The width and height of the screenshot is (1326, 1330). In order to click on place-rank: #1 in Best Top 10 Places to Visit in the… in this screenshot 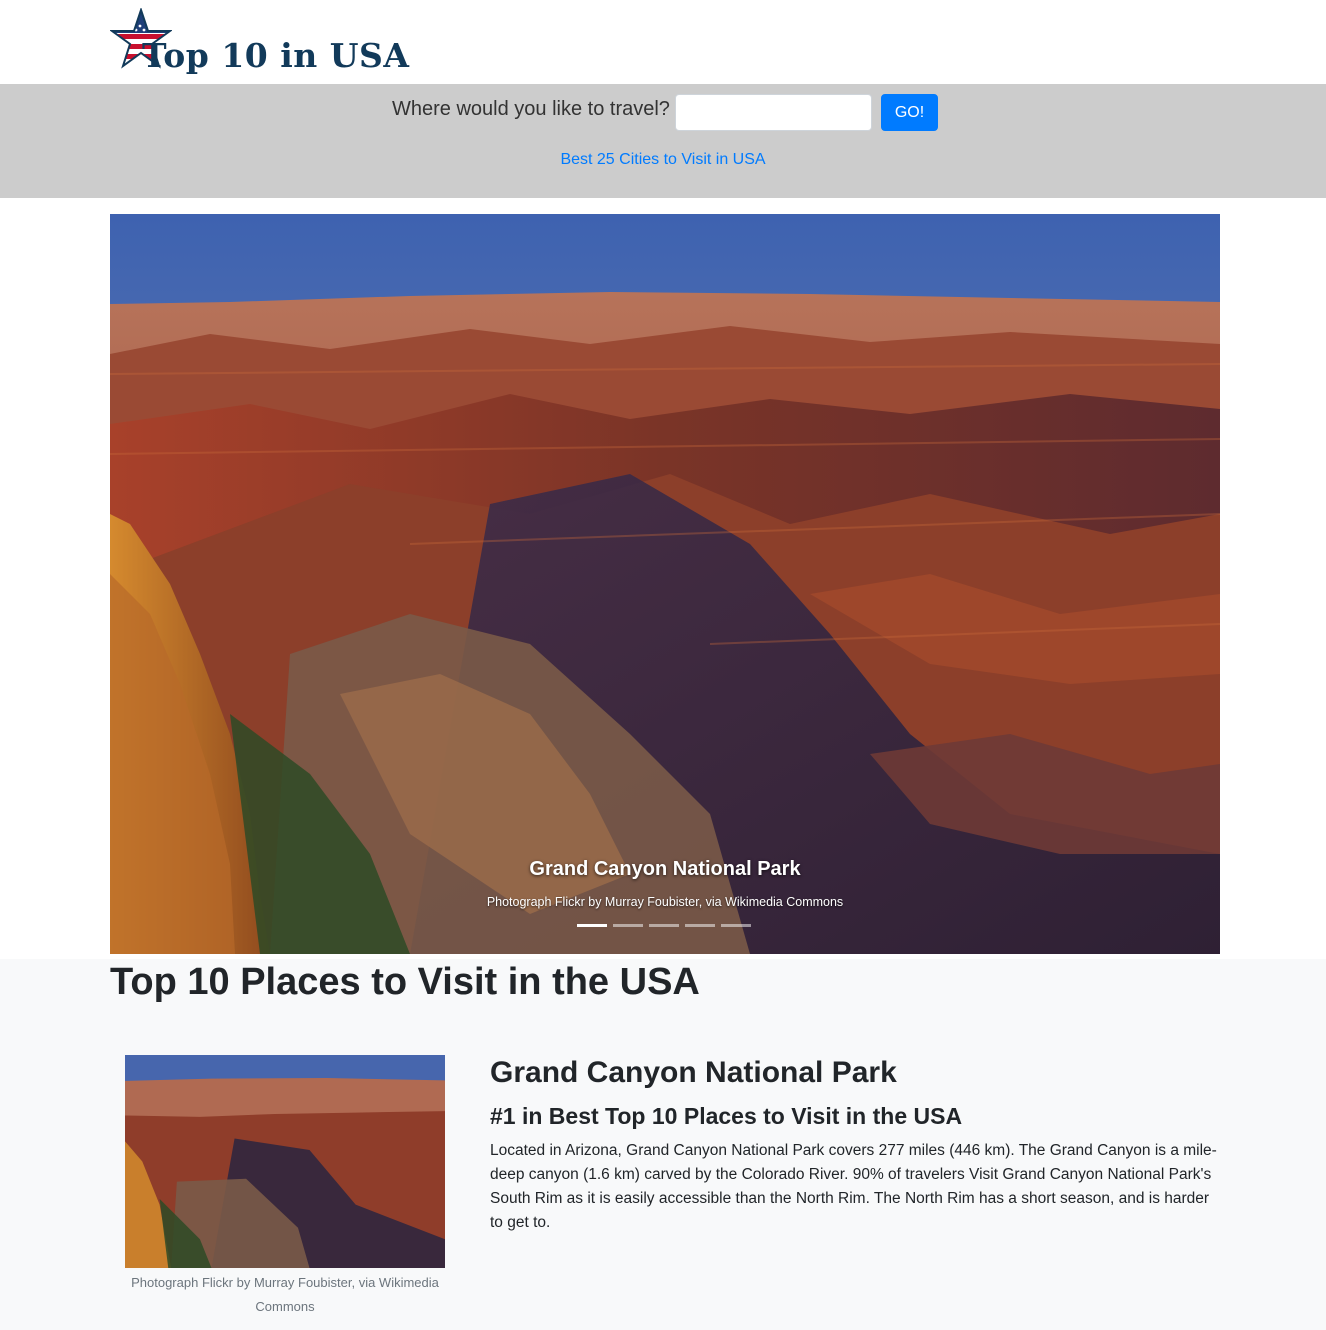, I will do `click(726, 1116)`.